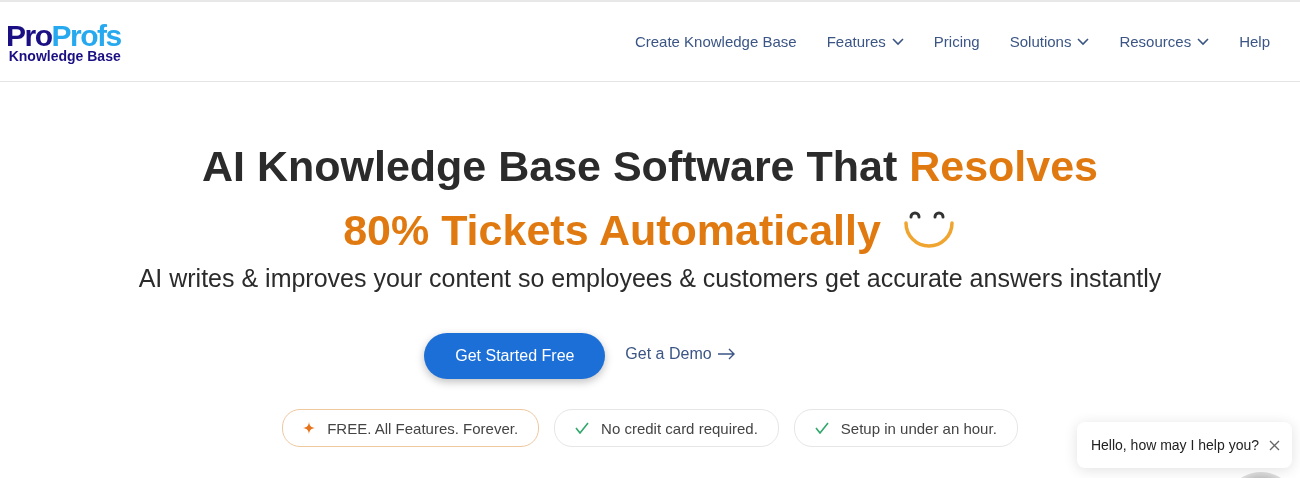 The width and height of the screenshot is (1300, 478). I want to click on close-button, so click(1274, 445).